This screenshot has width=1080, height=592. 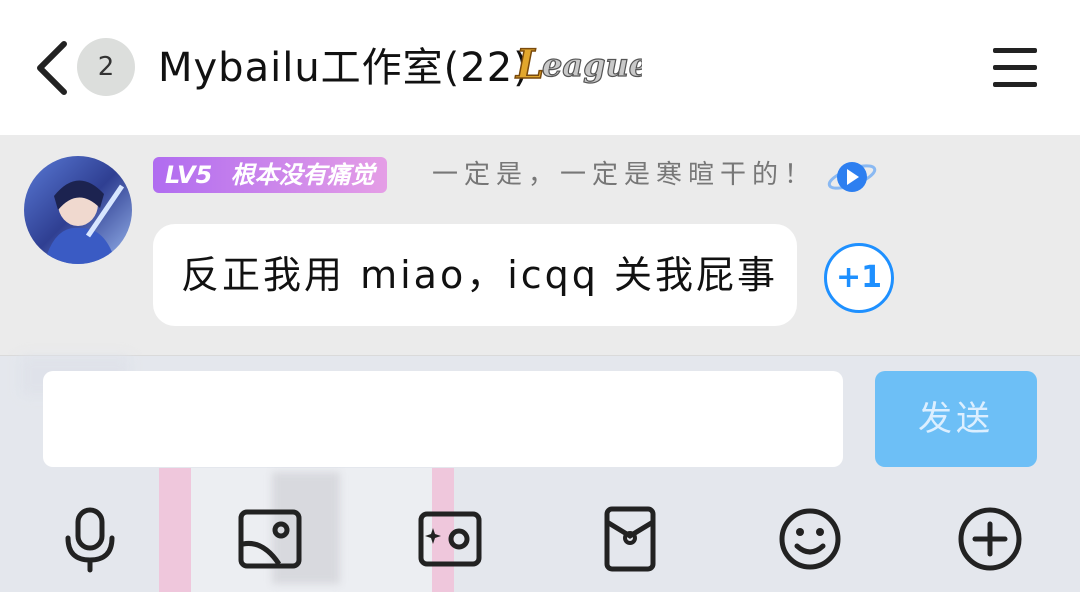 I want to click on hamburger-menu-icon, so click(x=1015, y=67).